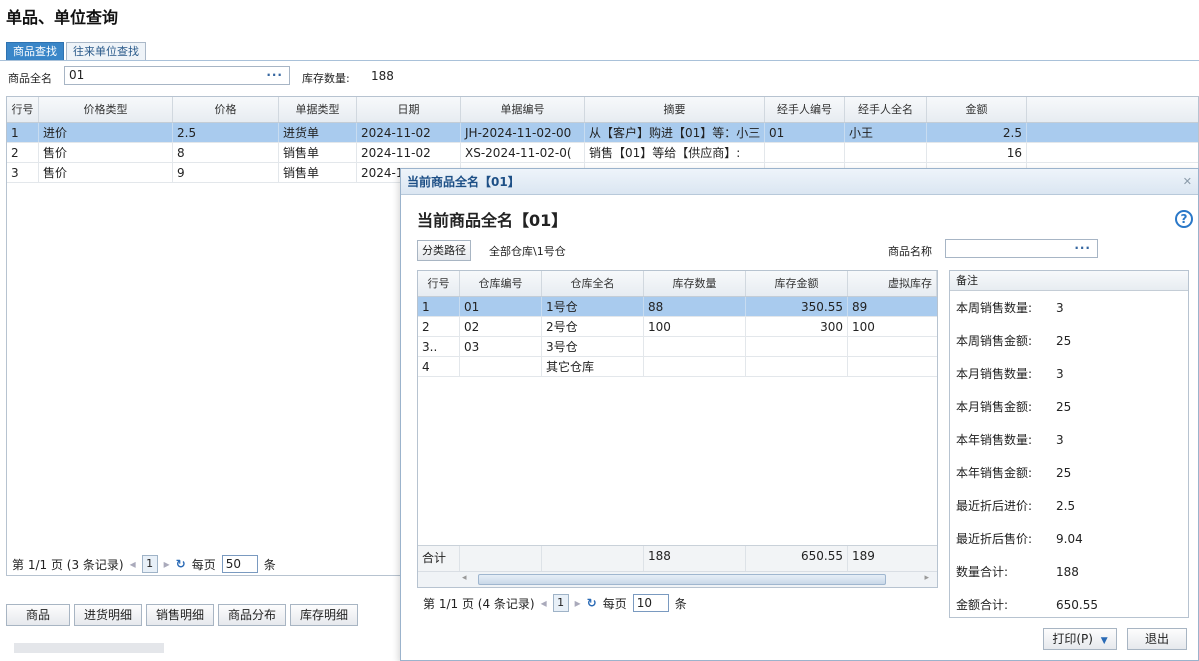 The image size is (1199, 661). I want to click on per-page-input: 50, so click(239, 564).